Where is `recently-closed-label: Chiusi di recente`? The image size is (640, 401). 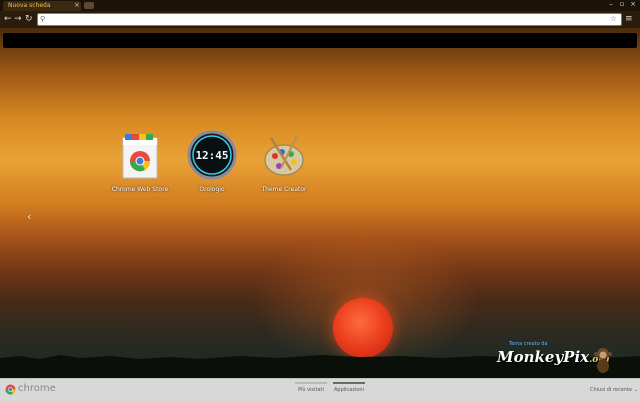
recently-closed-label: Chiusi di recente is located at coordinates (611, 390).